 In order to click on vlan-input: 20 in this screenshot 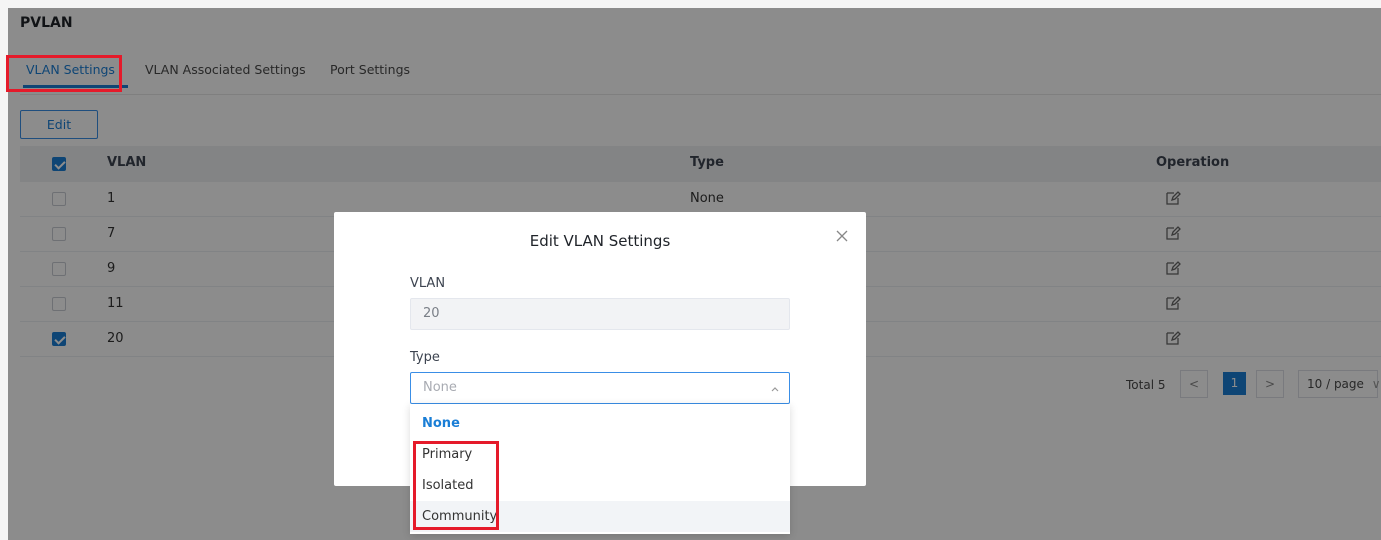, I will do `click(600, 314)`.